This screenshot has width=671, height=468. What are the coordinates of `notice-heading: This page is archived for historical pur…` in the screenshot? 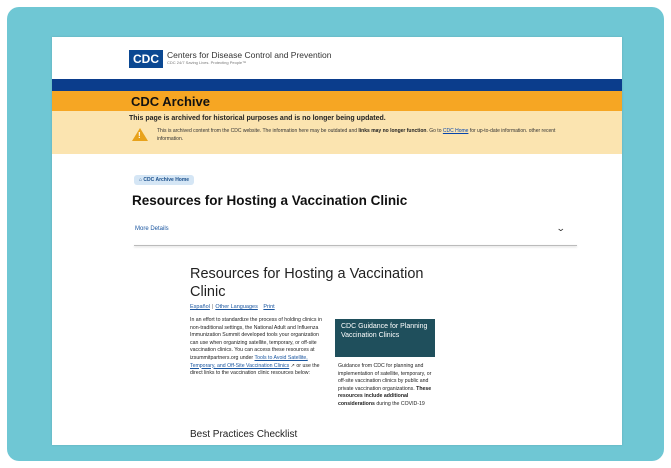 It's located at (257, 118).